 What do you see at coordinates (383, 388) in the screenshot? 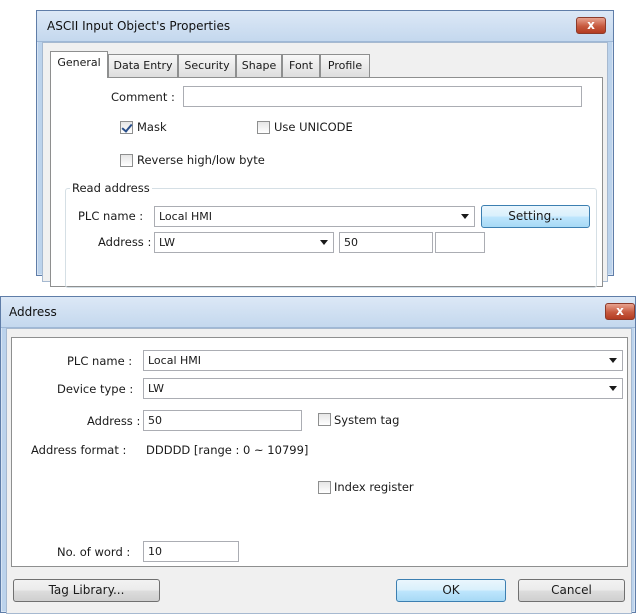
I see `device-type-dropdown: LW` at bounding box center [383, 388].